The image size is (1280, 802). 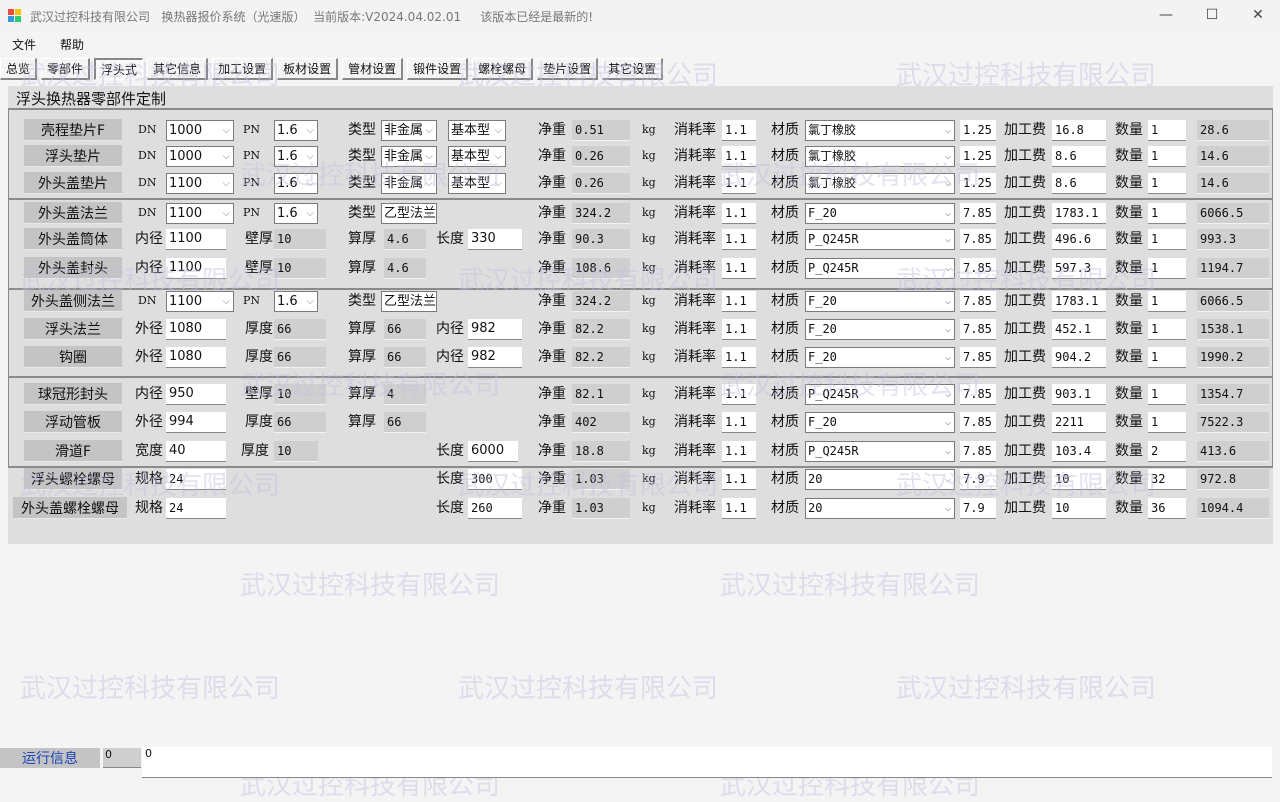 I want to click on part-name-button: 外头盖筒体, so click(x=73, y=239).